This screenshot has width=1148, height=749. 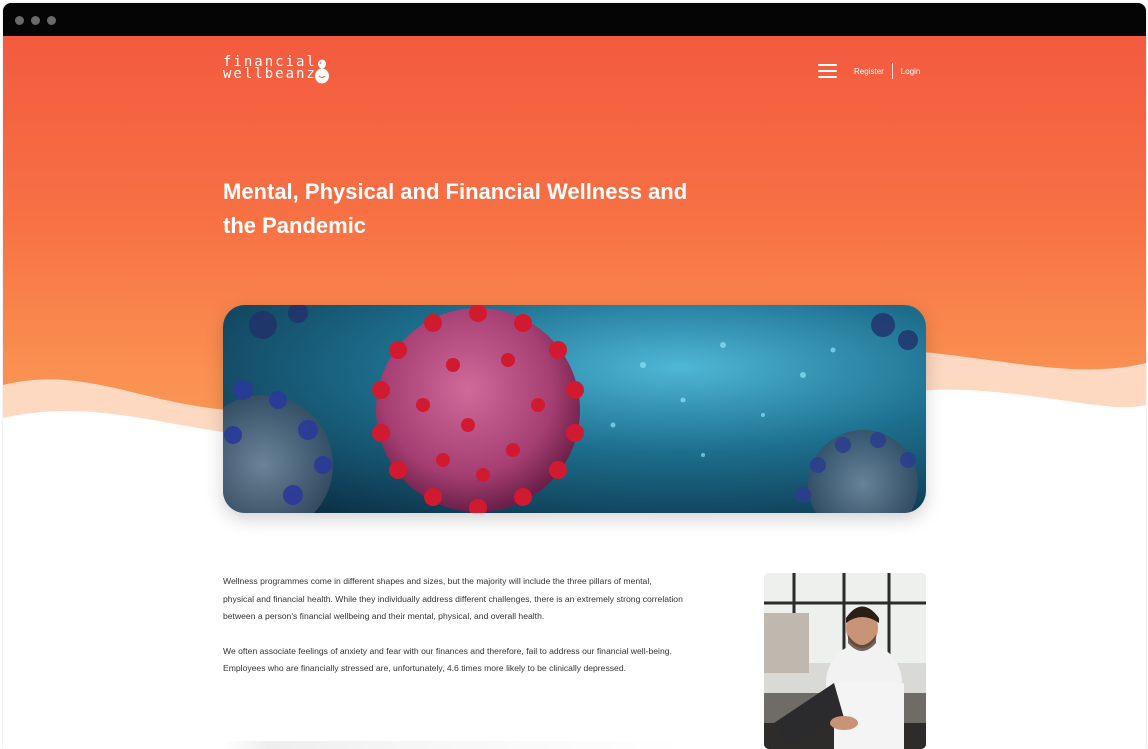 What do you see at coordinates (19, 20) in the screenshot?
I see `window-close-dot` at bounding box center [19, 20].